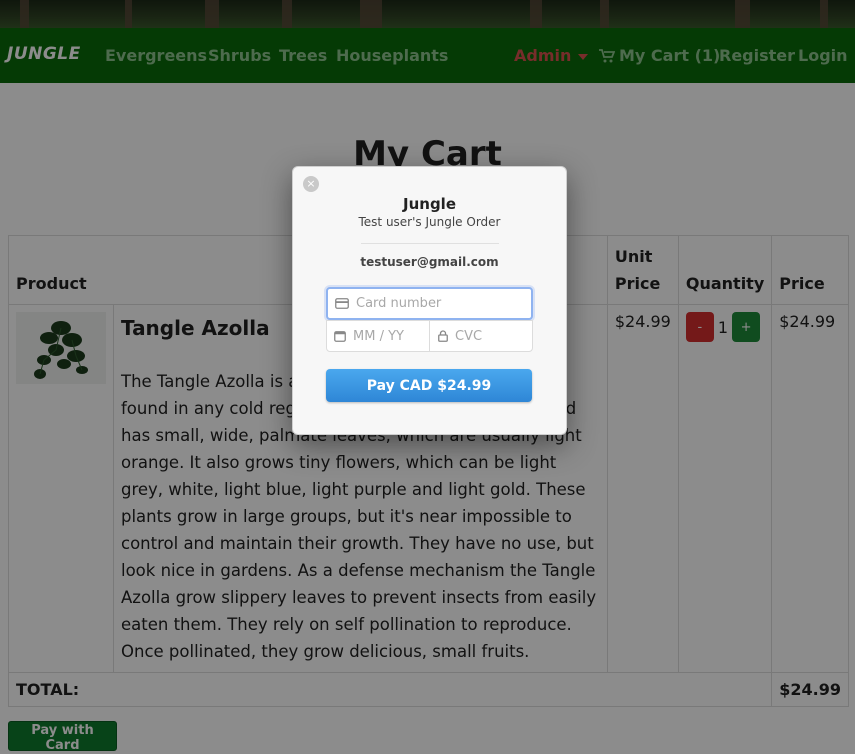 Image resolution: width=855 pixels, height=754 pixels. Describe the element at coordinates (311, 184) in the screenshot. I see `close-icon: ×` at that location.